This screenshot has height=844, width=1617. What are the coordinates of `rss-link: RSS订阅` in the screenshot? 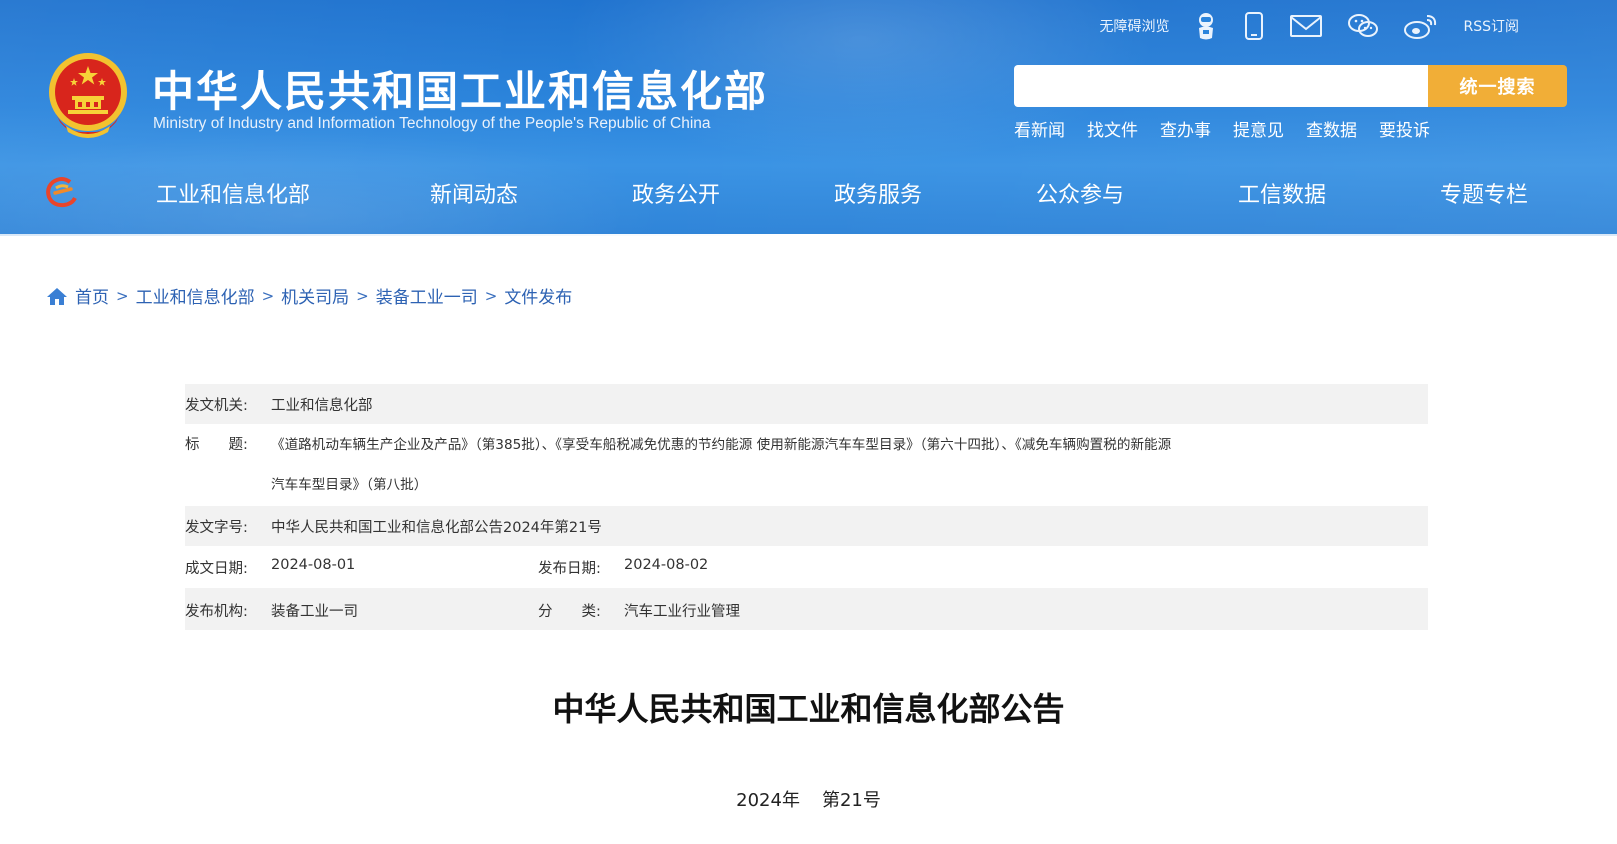 It's located at (1491, 26).